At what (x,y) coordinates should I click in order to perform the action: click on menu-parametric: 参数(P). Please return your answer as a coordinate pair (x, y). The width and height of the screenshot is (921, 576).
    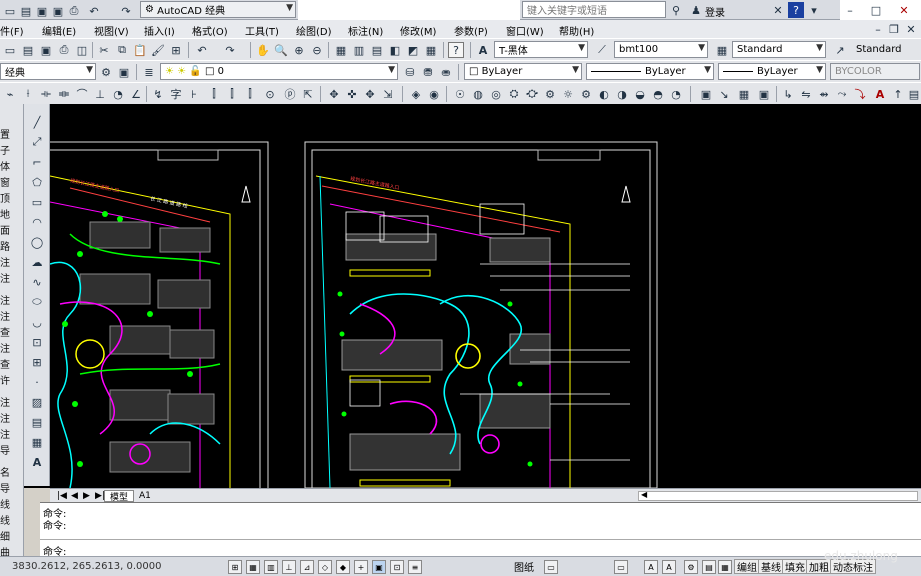
    Looking at the image, I should click on (471, 30).